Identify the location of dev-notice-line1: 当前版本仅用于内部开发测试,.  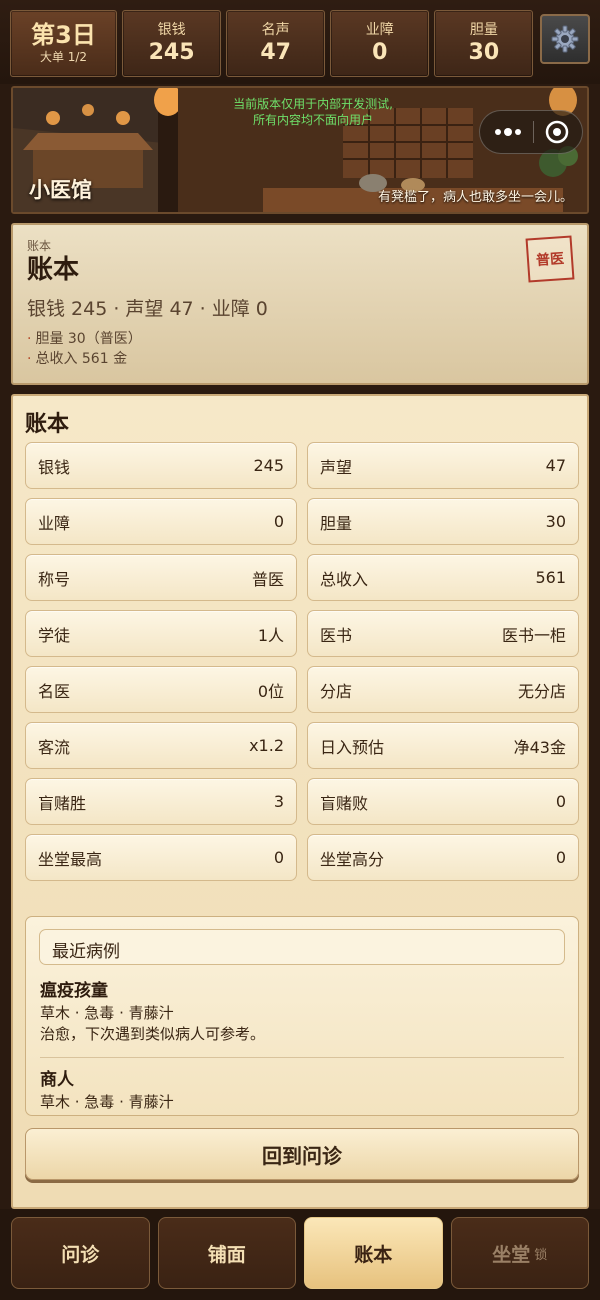
(313, 104).